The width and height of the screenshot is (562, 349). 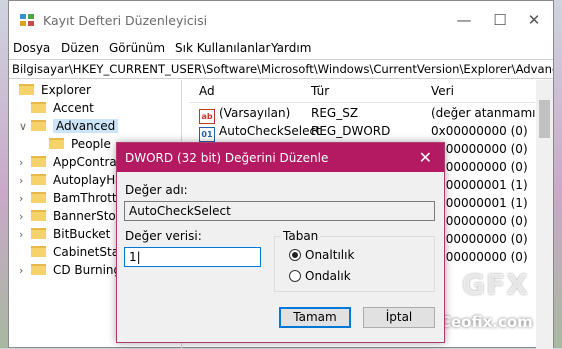 What do you see at coordinates (244, 114) in the screenshot?
I see `value-name-cell: ab (Varsayılan)` at bounding box center [244, 114].